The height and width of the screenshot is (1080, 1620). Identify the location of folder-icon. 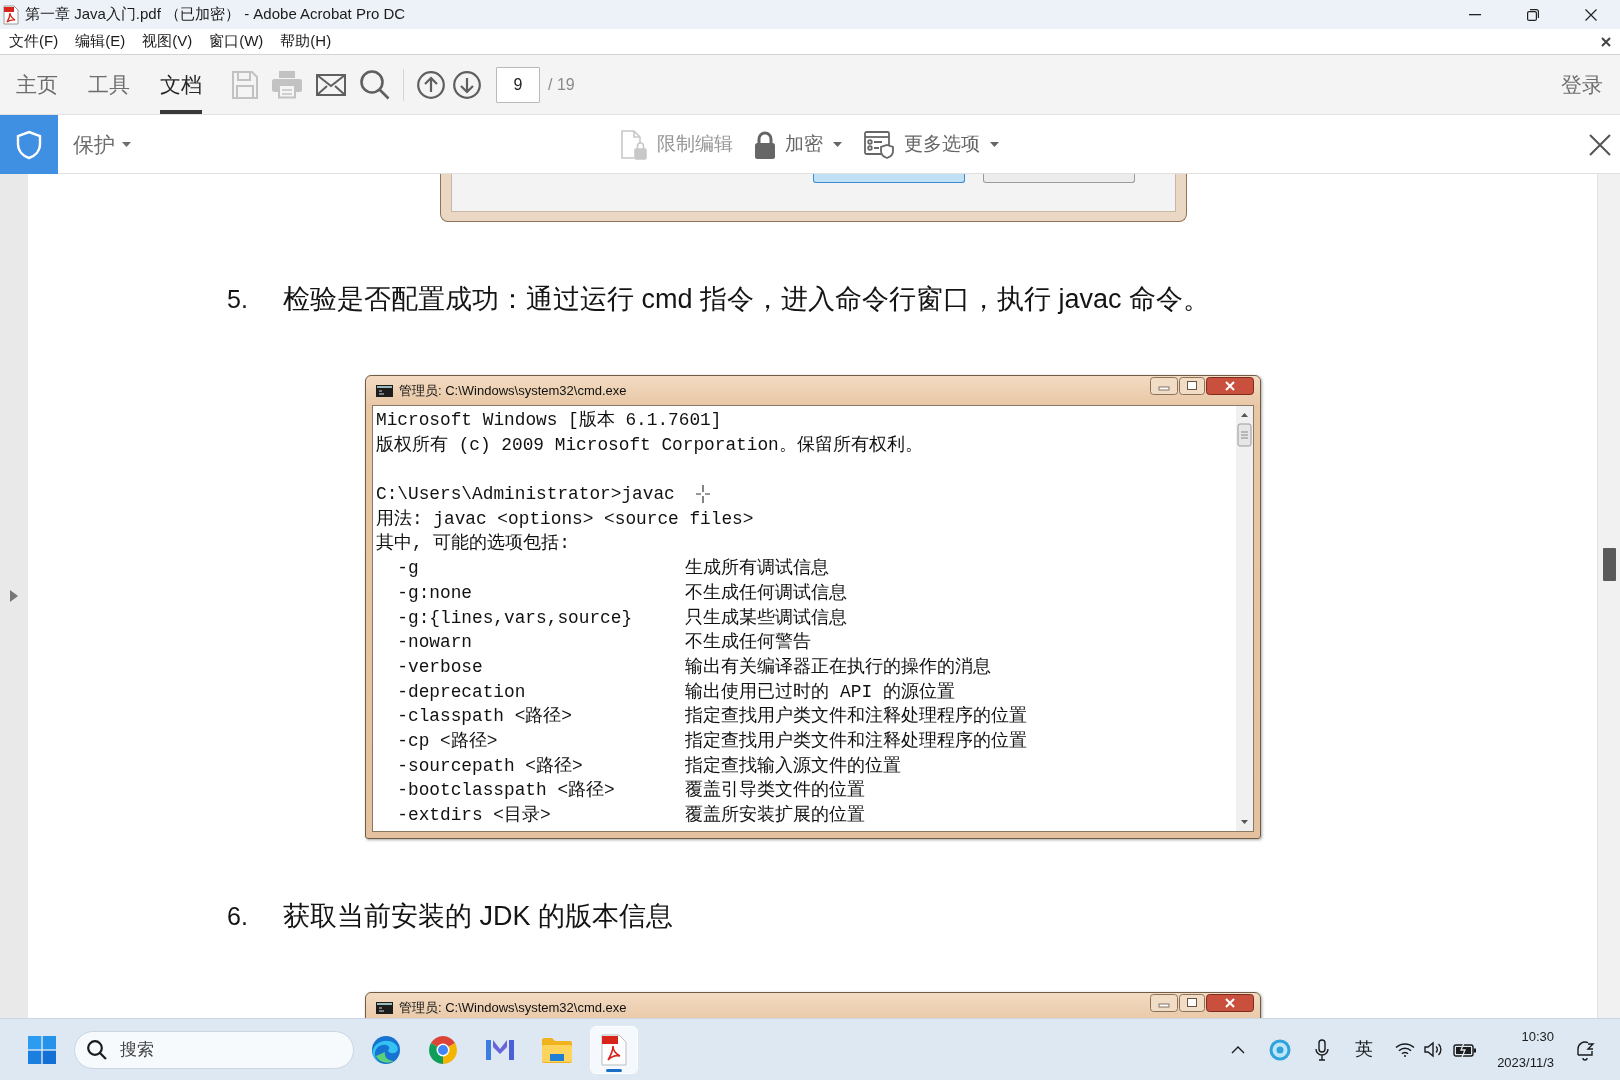
(557, 1049).